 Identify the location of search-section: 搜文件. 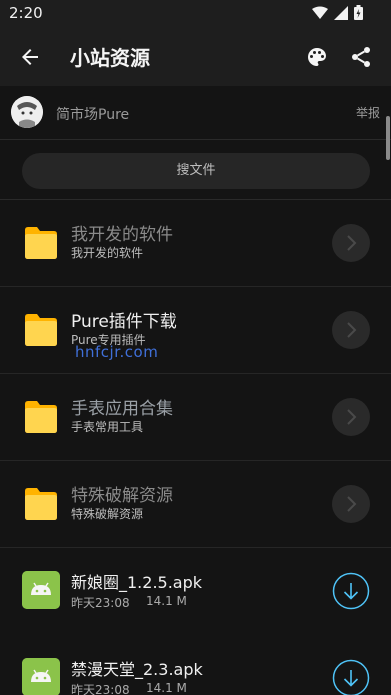
(195, 170).